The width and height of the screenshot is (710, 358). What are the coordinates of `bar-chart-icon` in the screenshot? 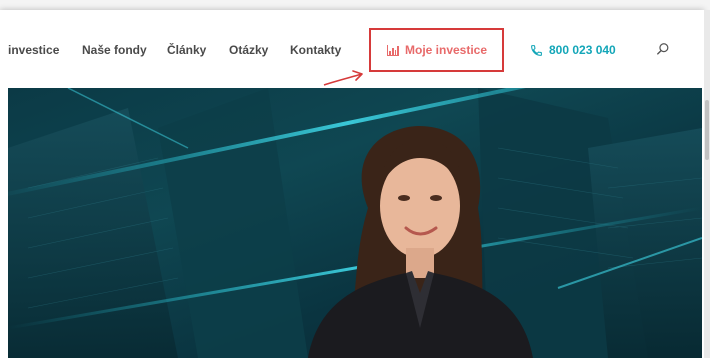 It's located at (393, 50).